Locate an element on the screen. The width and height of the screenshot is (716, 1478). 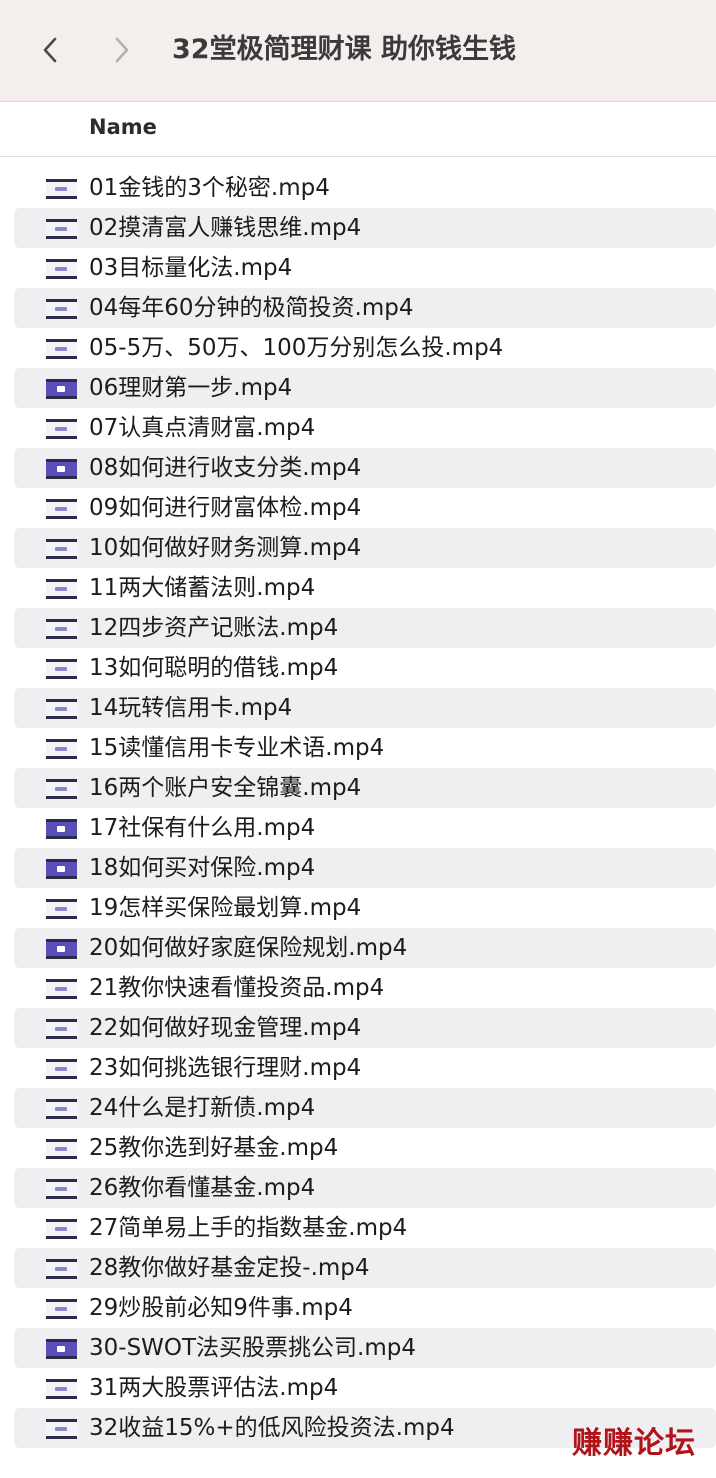
file-row: 01金钱的3个秘密.mp4 is located at coordinates (365, 188).